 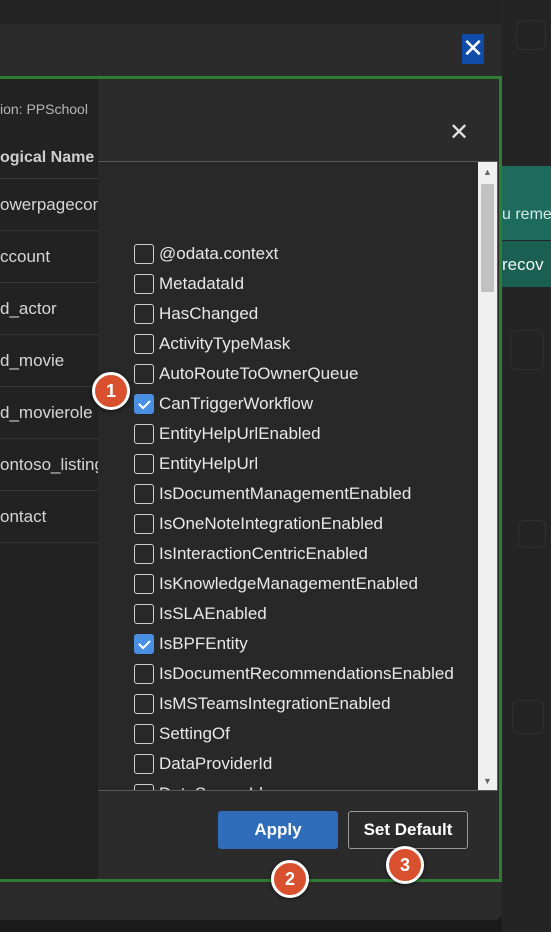 What do you see at coordinates (49, 257) in the screenshot?
I see `table-row: ccount` at bounding box center [49, 257].